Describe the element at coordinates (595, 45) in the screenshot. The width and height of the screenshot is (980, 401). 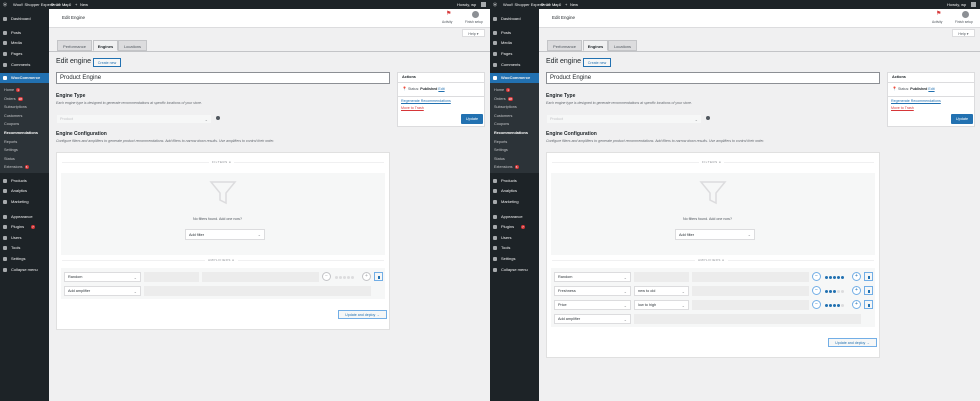
I see `tab-engines: Engines` at that location.